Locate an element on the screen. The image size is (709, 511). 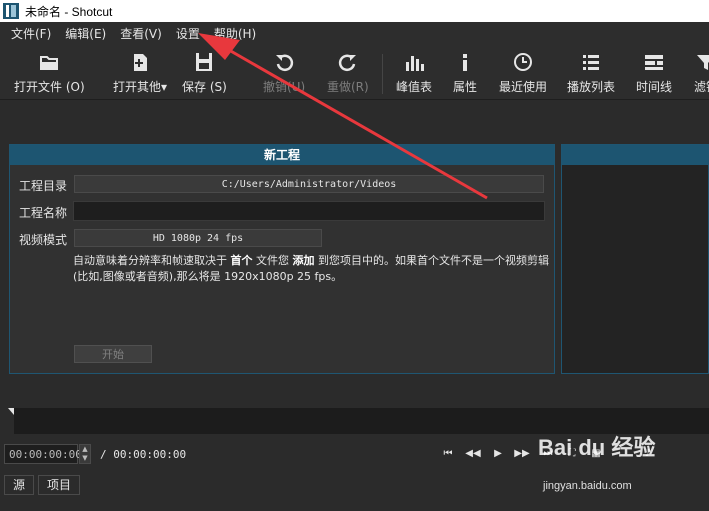
play-icon: ▶ is located at coordinates (498, 454).